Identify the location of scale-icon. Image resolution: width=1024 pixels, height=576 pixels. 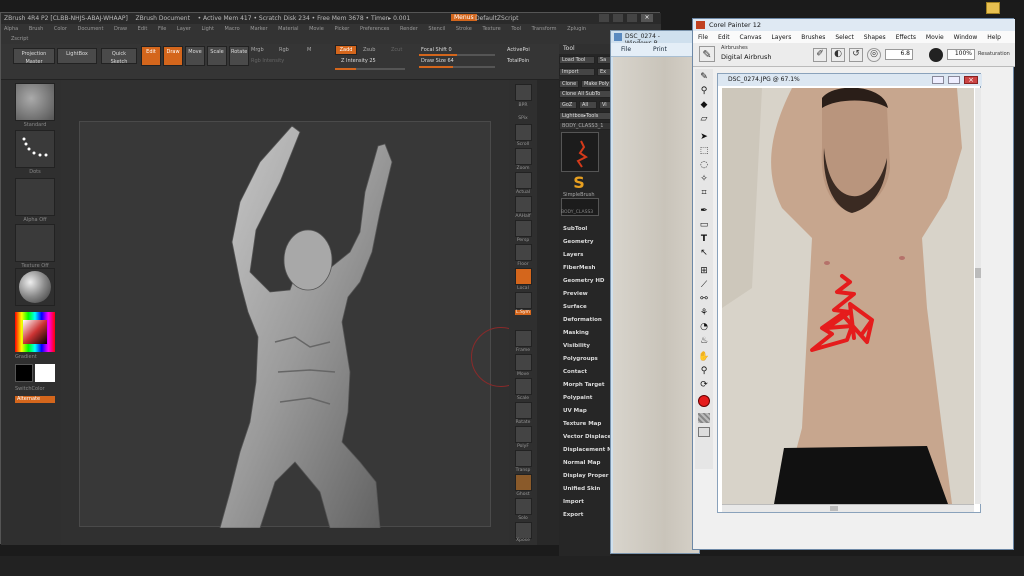
(523, 386).